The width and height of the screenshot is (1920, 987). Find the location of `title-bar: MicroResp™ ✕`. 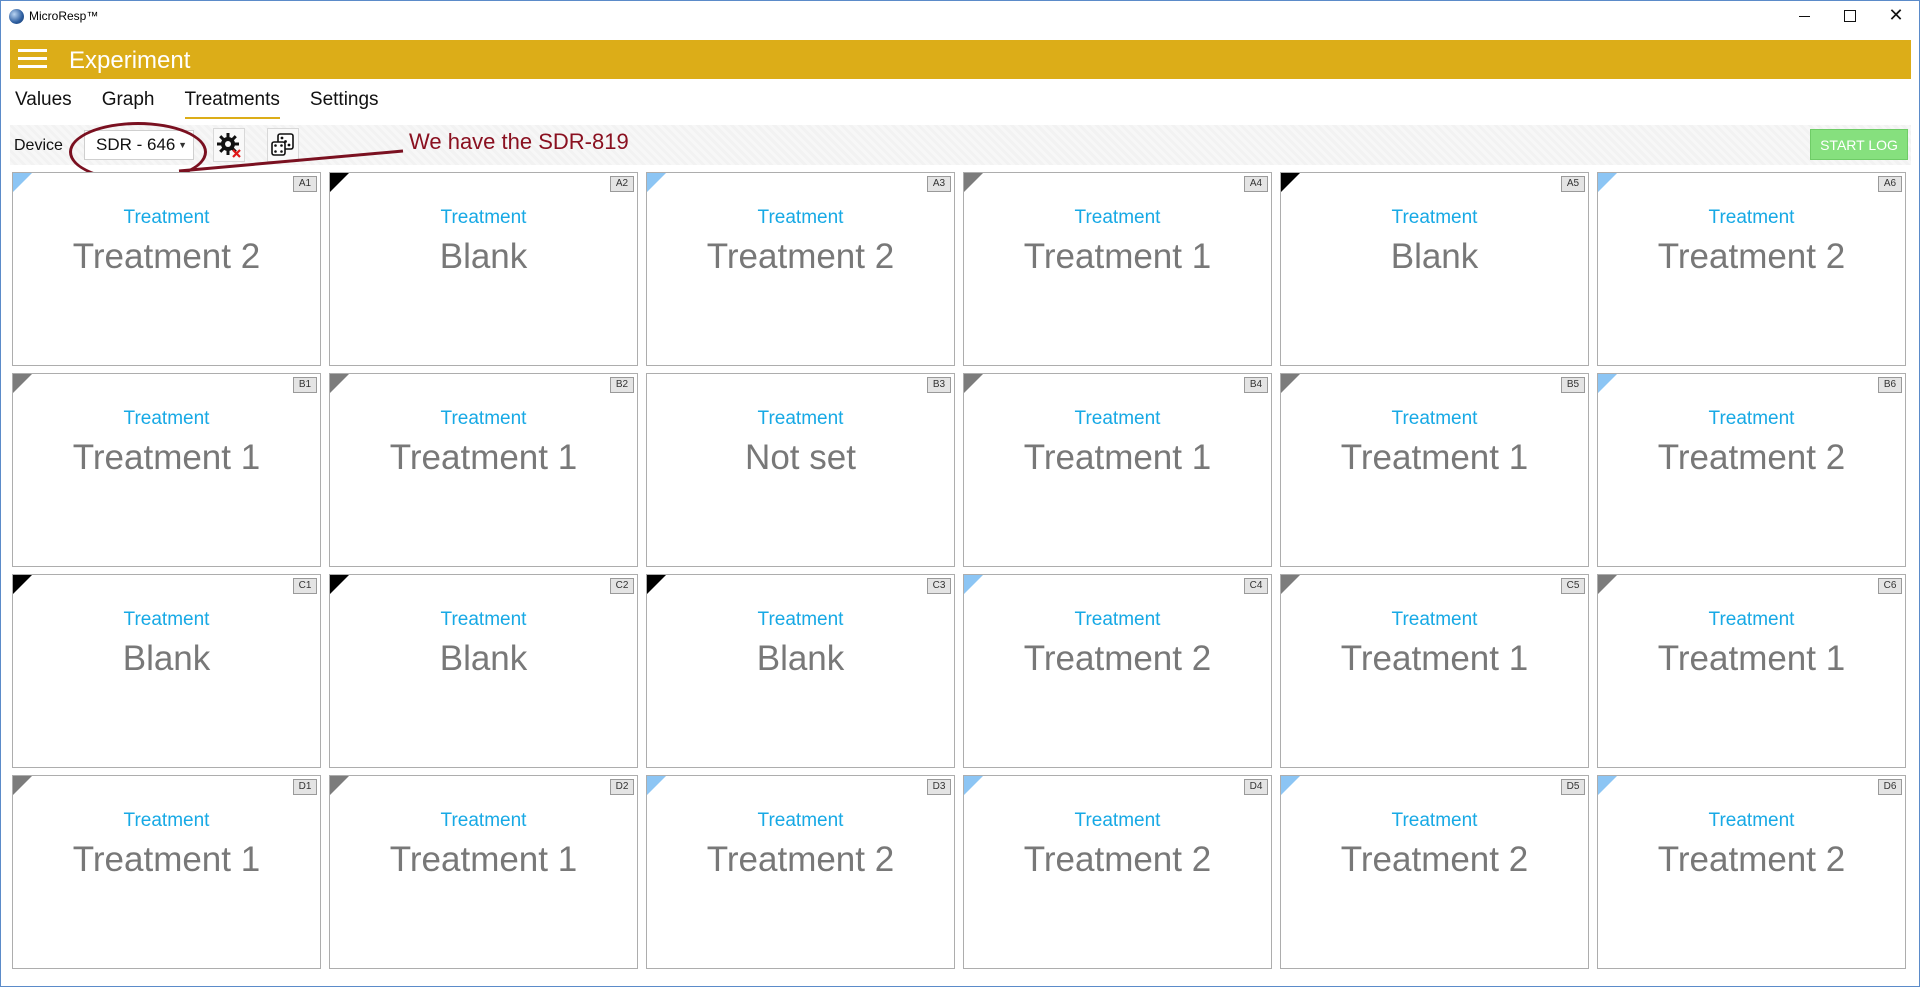

title-bar: MicroResp™ ✕ is located at coordinates (960, 16).